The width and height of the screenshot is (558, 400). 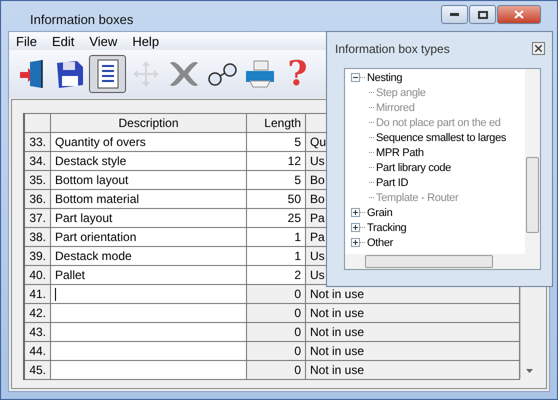 What do you see at coordinates (37, 142) in the screenshot?
I see `row-number: 33.` at bounding box center [37, 142].